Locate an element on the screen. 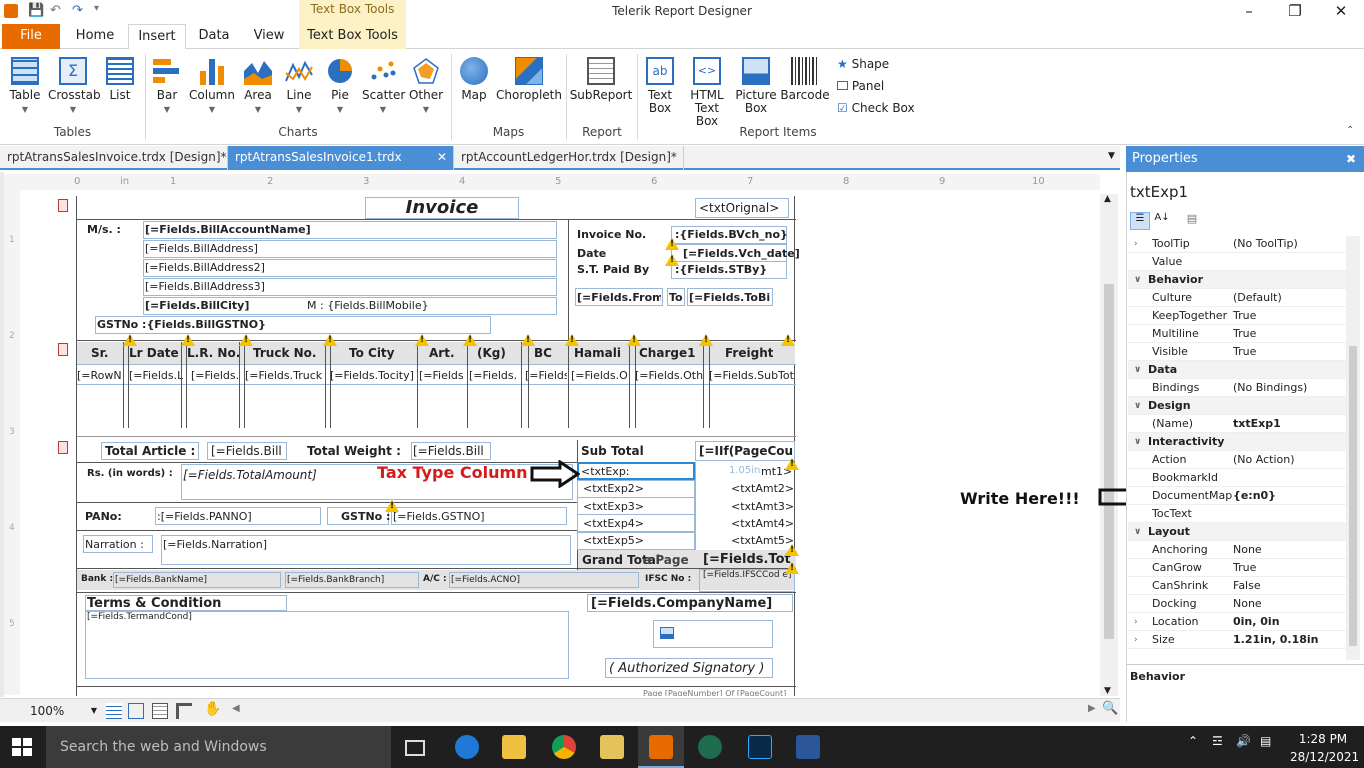 This screenshot has width=1364, height=768. clock-date: 28/12/2021 is located at coordinates (1324, 757).